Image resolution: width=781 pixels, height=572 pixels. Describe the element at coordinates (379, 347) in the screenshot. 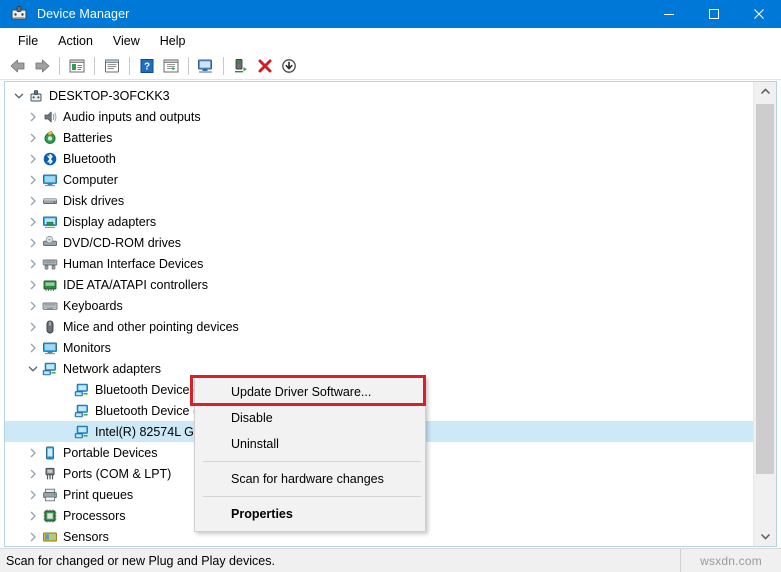

I see `tree-item: Monitors` at that location.